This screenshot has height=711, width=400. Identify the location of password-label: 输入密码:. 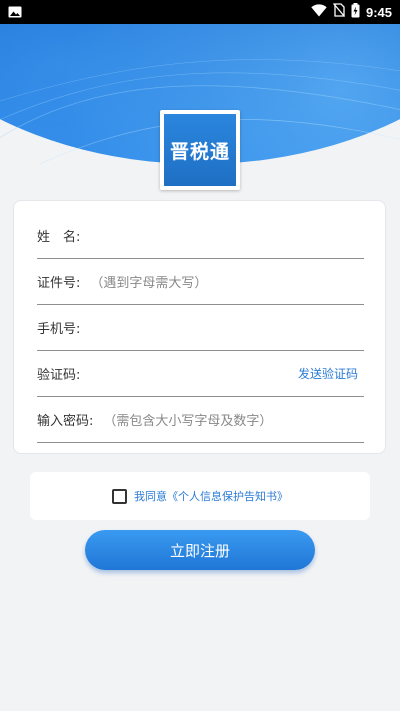
(65, 421).